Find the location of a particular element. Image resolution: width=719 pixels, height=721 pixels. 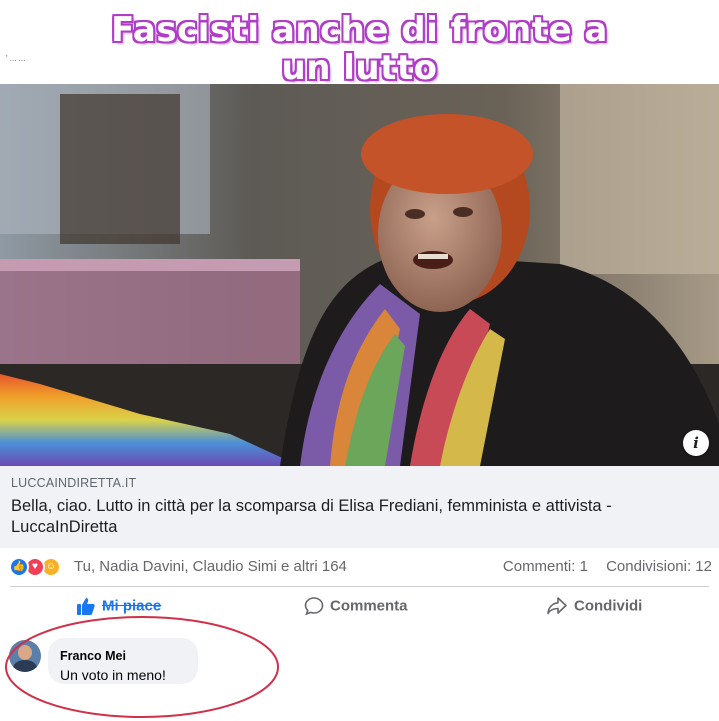

comment-text: Un voto in meno! is located at coordinates (113, 675).